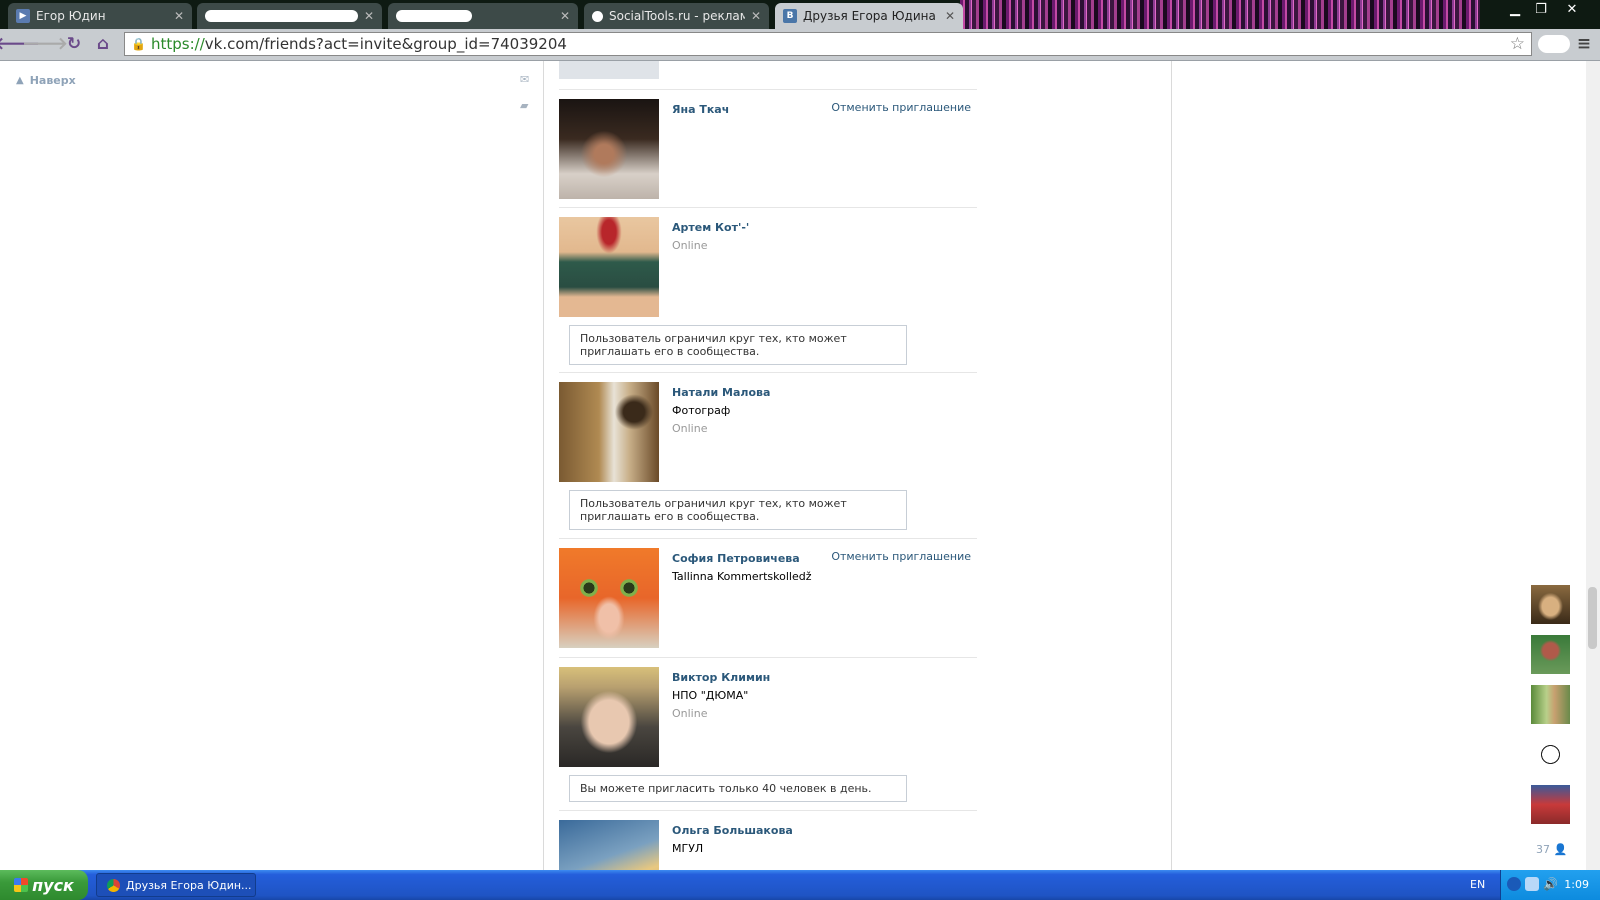 The height and width of the screenshot is (900, 1600). Describe the element at coordinates (20, 80) in the screenshot. I see `arrow-up-icon: ▲` at that location.